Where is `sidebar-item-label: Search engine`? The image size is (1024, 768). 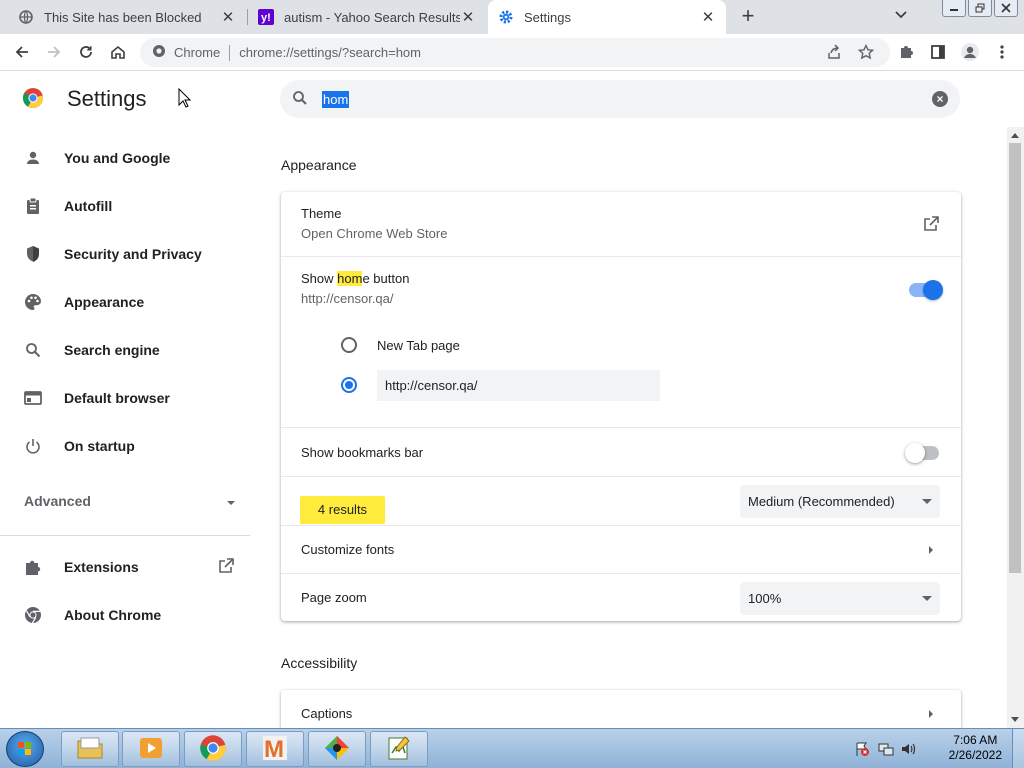
sidebar-item-label: Search engine is located at coordinates (112, 350).